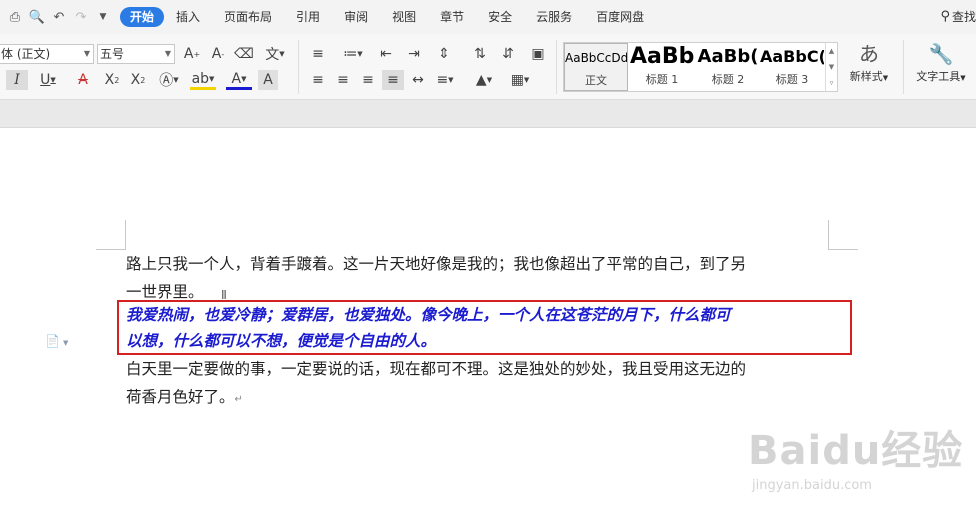  I want to click on text-tools-button: 🔧 文字工具▼, so click(941, 62).